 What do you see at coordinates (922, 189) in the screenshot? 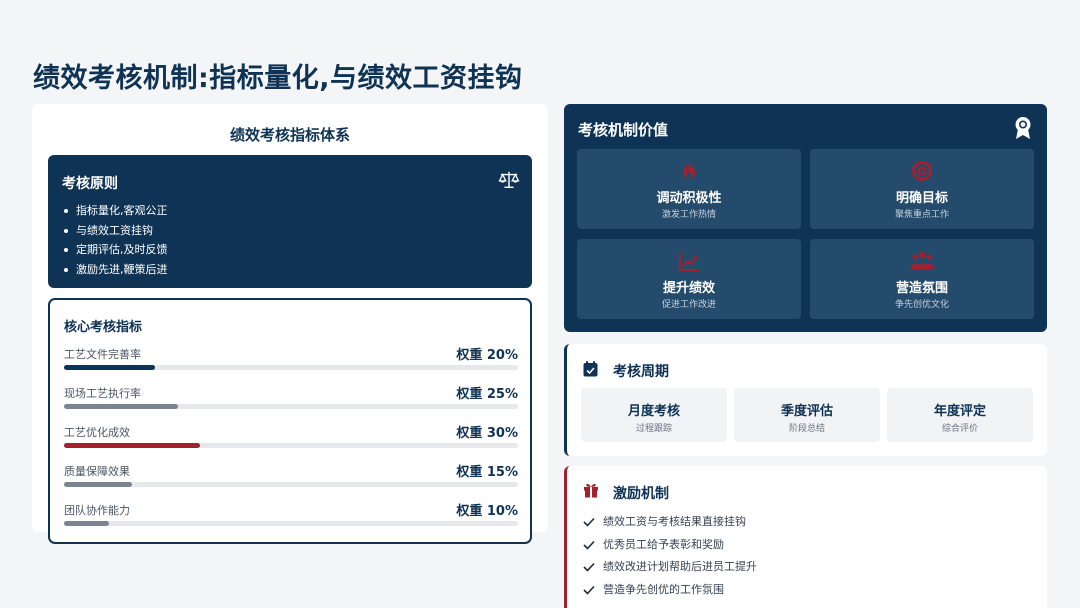
I see `value-tile-goals: 明确目标 聚焦重点工作` at bounding box center [922, 189].